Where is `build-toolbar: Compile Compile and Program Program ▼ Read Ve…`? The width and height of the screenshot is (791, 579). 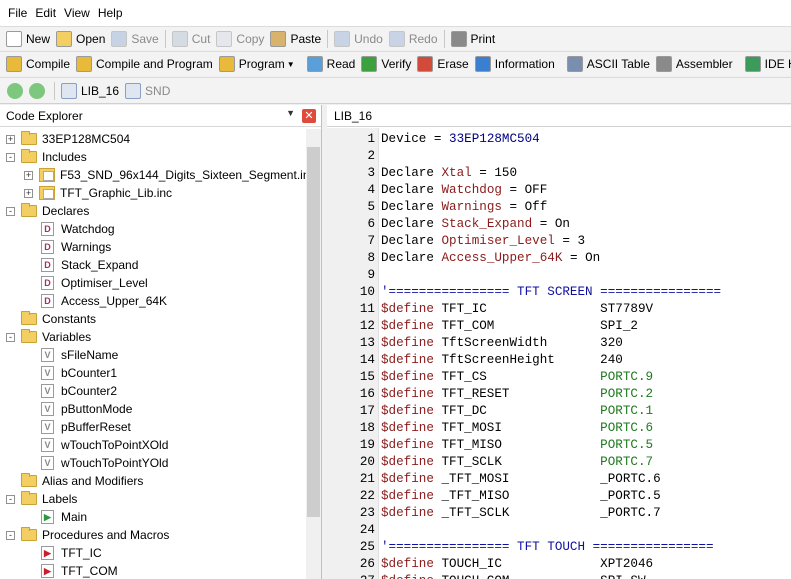 build-toolbar: Compile Compile and Program Program ▼ Read Ve… is located at coordinates (395, 63).